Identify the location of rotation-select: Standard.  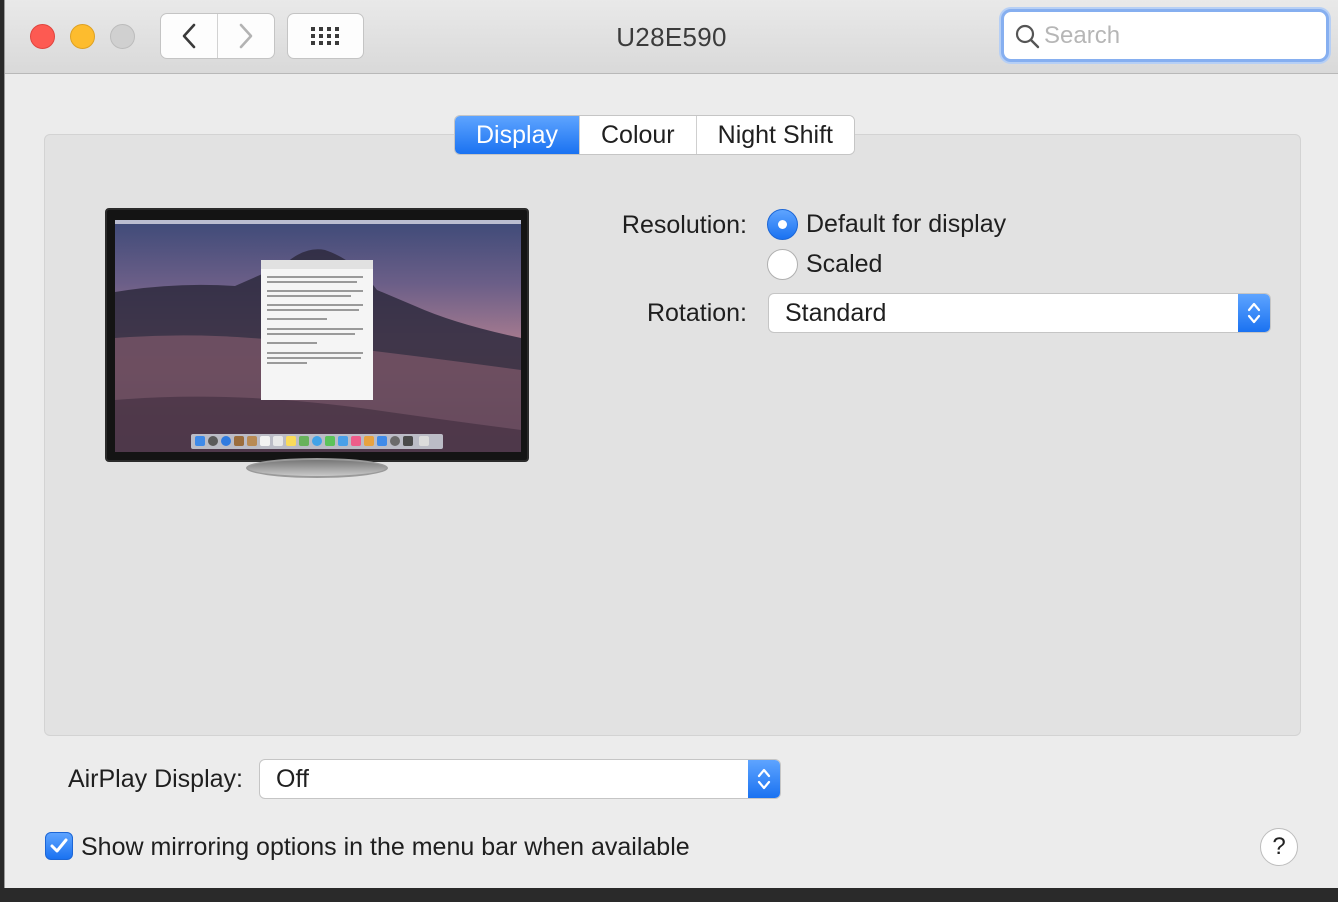
(1019, 313).